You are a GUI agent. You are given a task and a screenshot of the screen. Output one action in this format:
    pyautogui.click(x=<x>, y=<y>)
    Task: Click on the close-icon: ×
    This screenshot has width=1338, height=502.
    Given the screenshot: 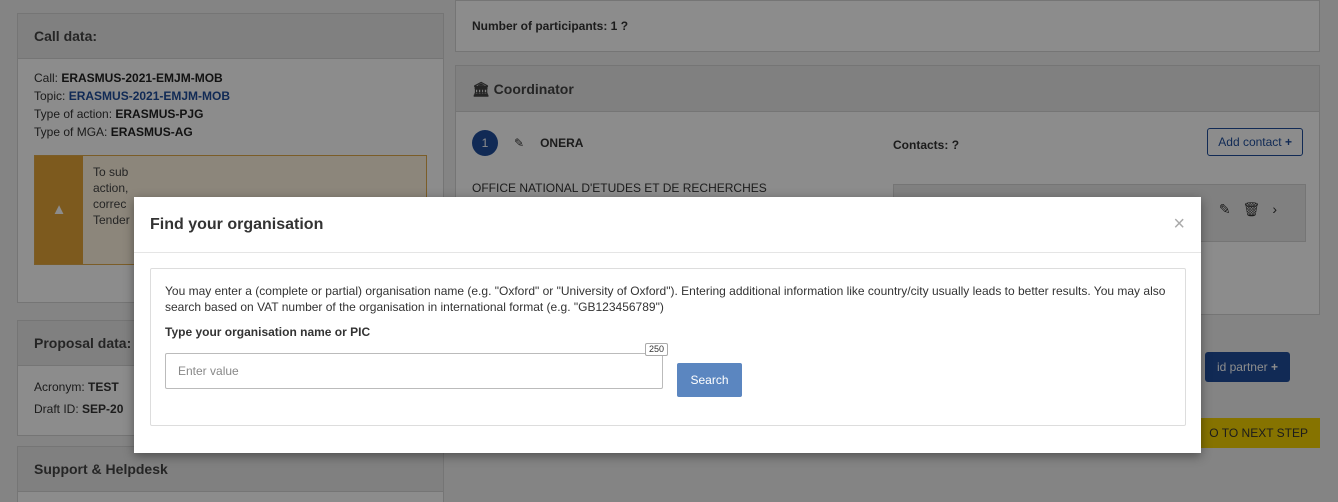 What is the action you would take?
    pyautogui.click(x=1179, y=224)
    